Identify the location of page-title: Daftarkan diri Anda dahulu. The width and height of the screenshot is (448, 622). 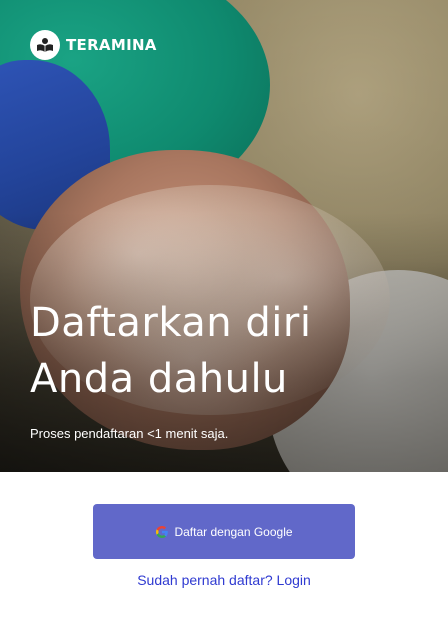
(170, 351).